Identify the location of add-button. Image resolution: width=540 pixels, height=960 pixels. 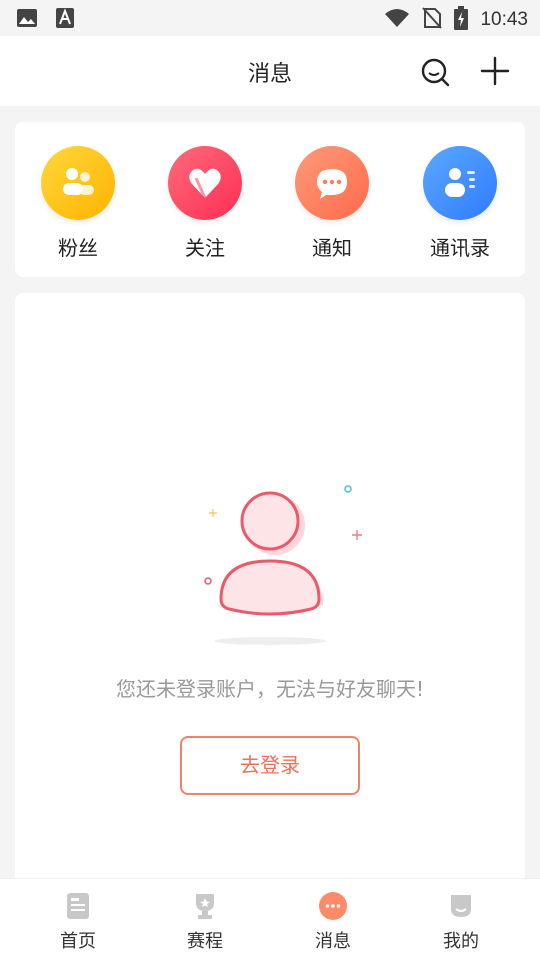
(495, 71).